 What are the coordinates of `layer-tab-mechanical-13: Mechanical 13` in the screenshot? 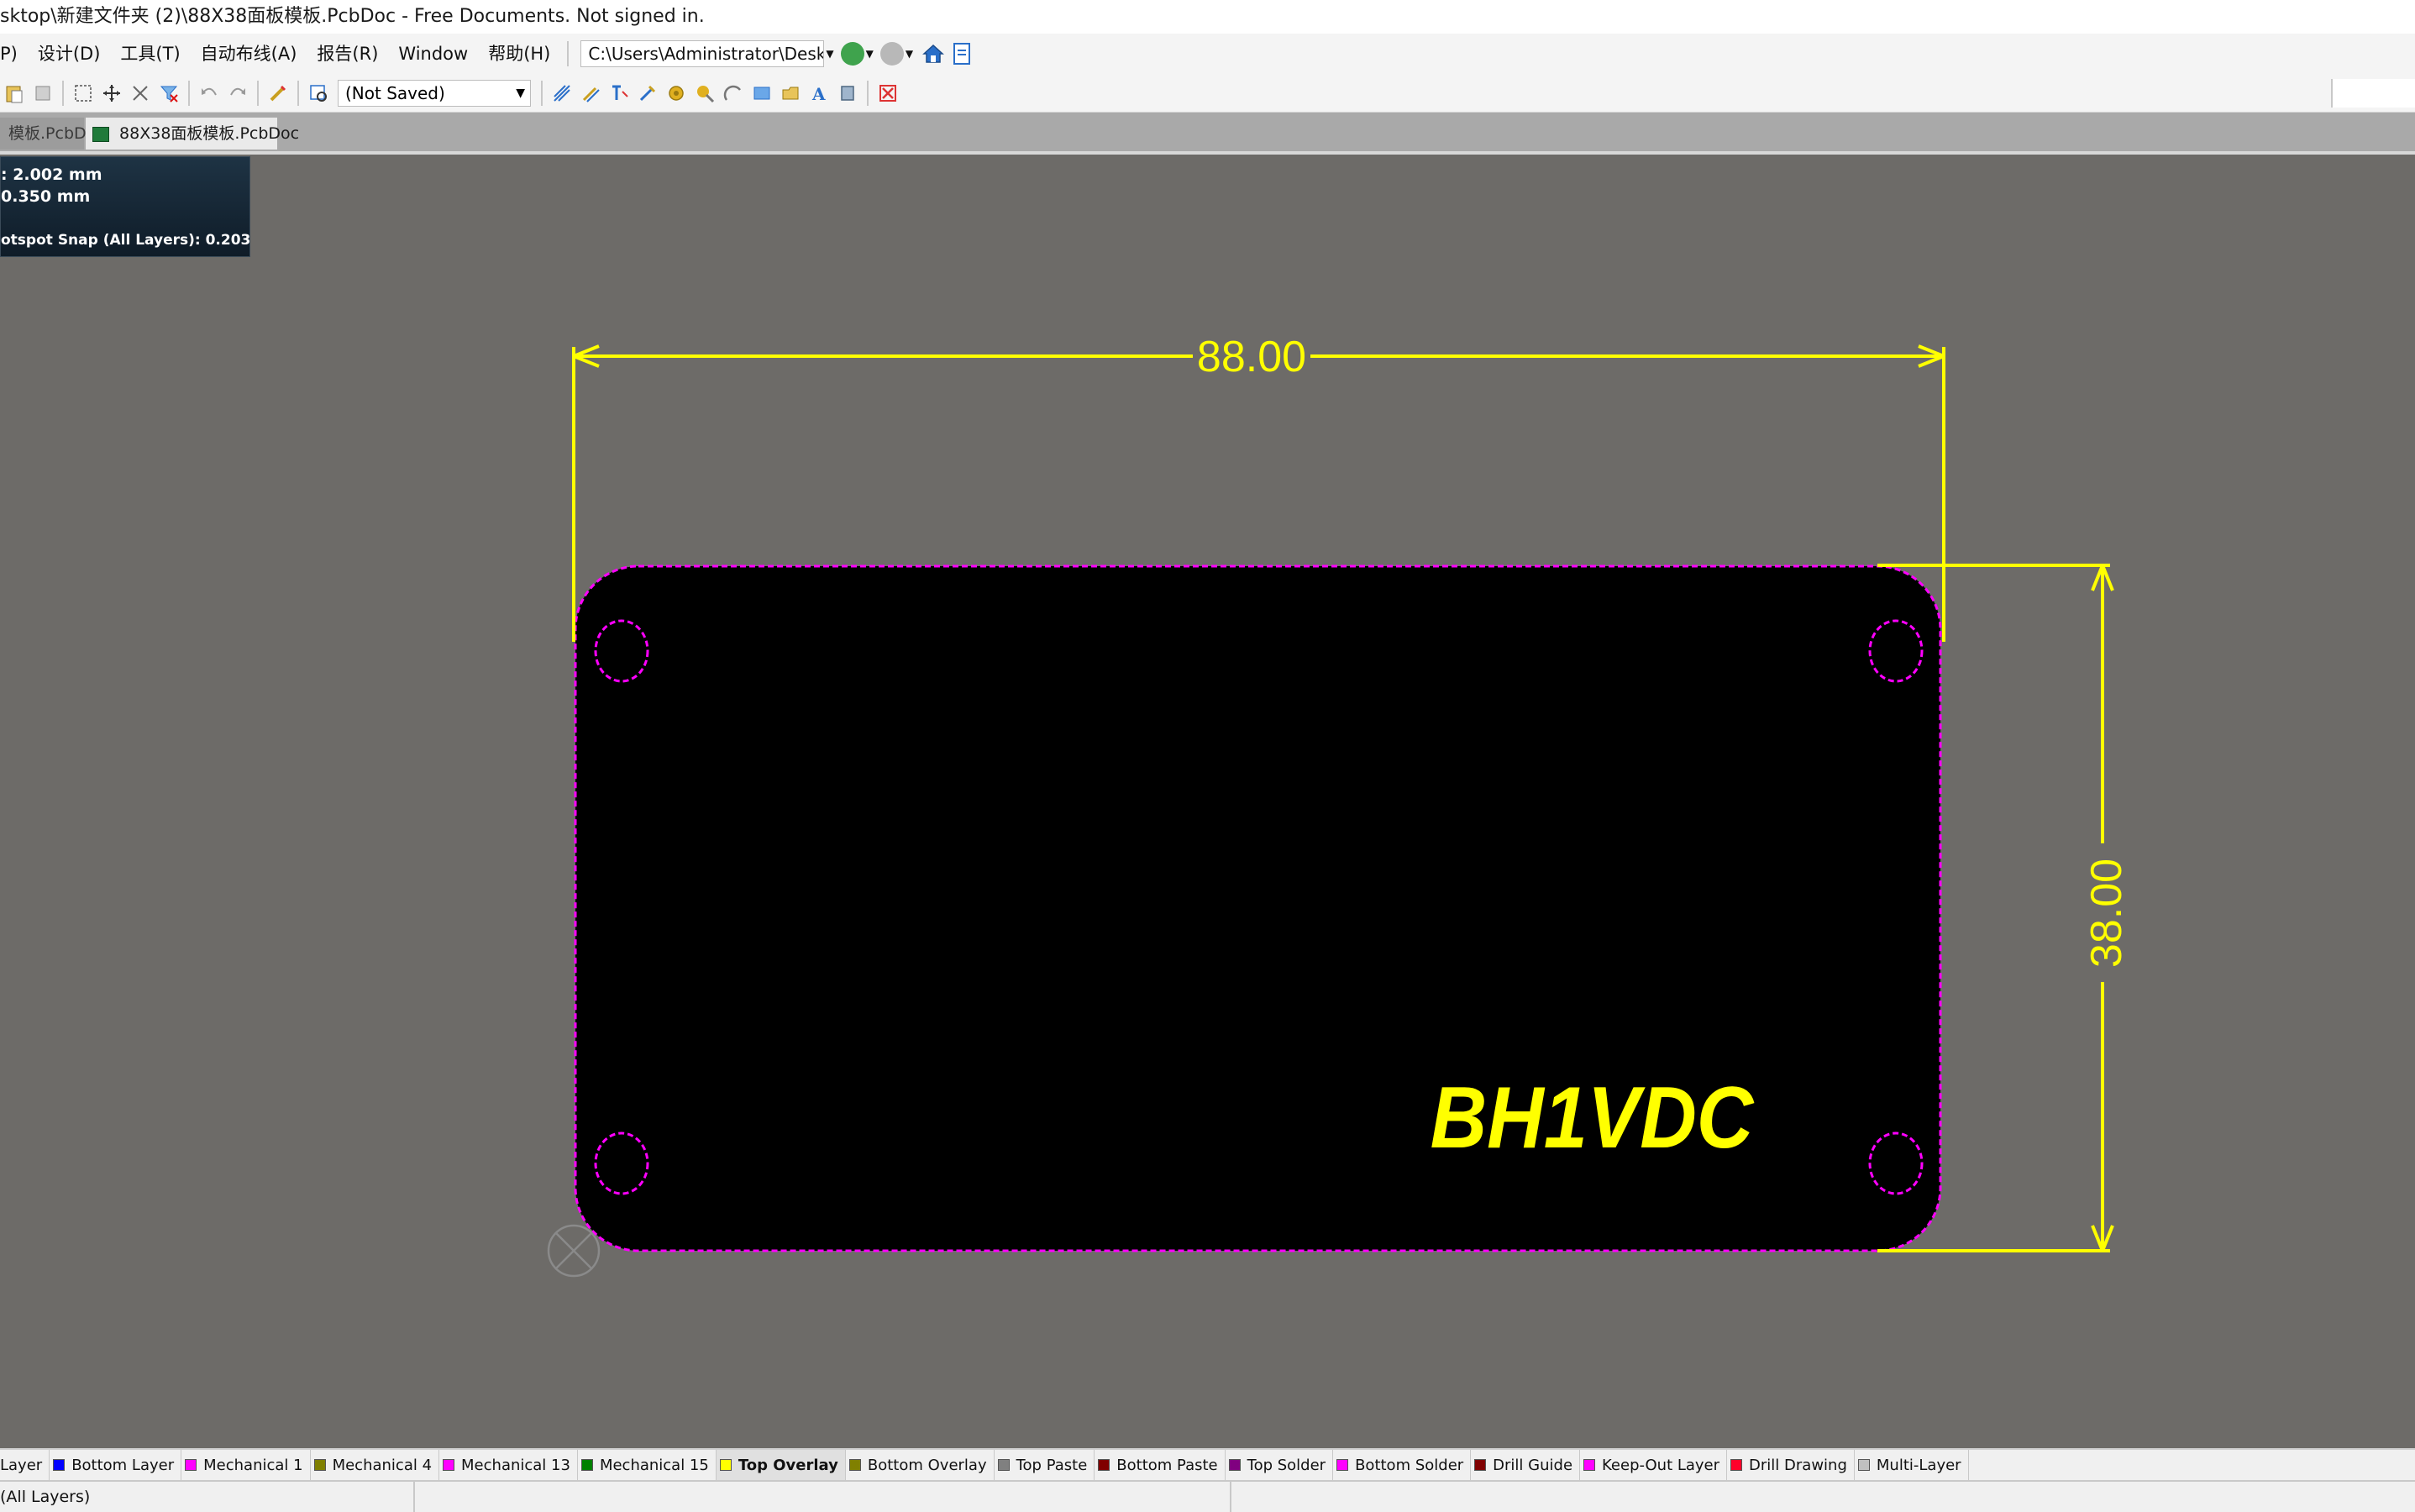 It's located at (508, 1465).